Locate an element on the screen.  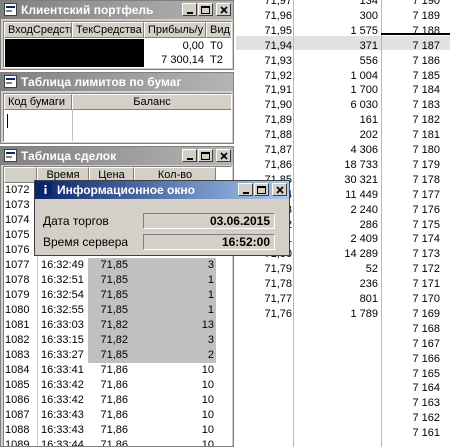
deals-row-number: 1085 is located at coordinates (17, 385).